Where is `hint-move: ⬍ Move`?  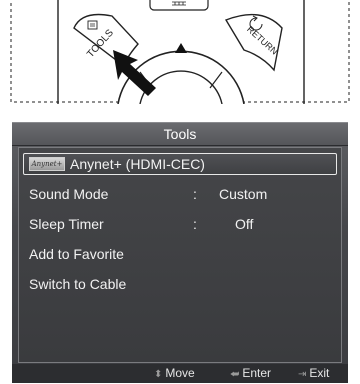
hint-move: ⬍ Move is located at coordinates (174, 374).